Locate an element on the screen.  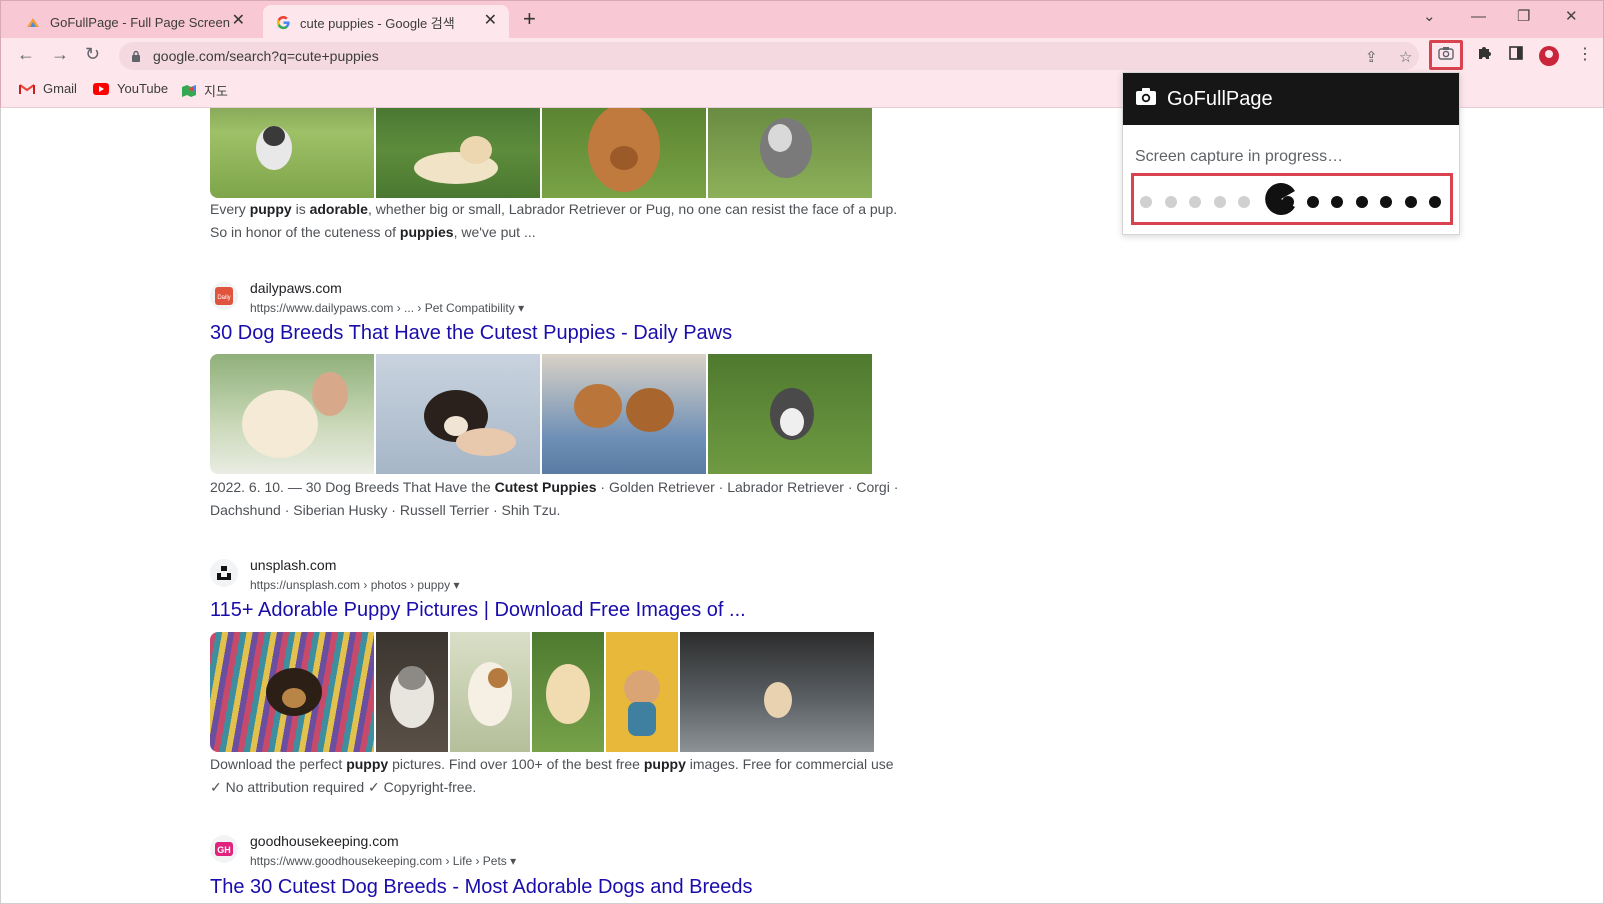
side-panel-icon is located at coordinates (1516, 55).